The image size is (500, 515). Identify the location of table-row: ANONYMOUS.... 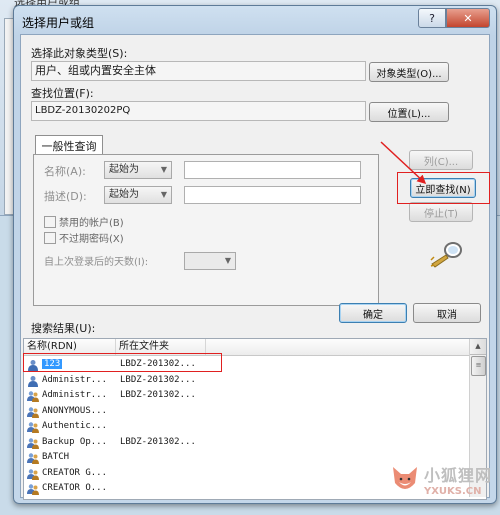
(247, 412).